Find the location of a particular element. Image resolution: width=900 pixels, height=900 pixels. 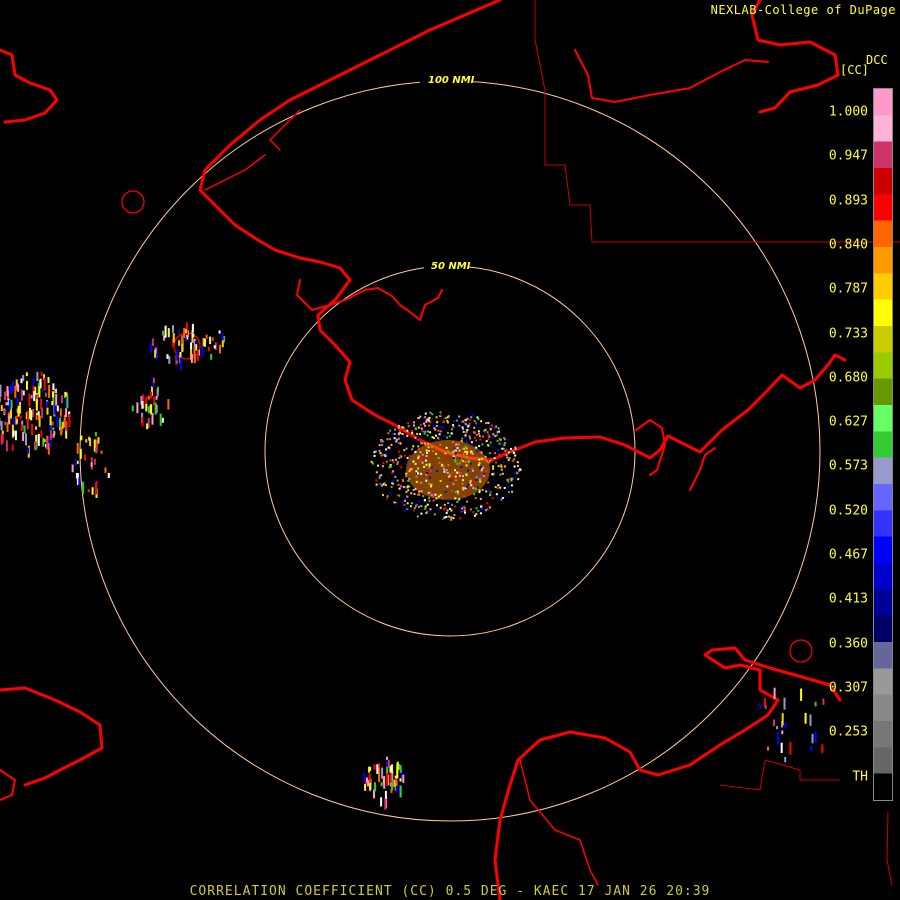

colorbar-tick-label: 0.467 is located at coordinates (848, 555).